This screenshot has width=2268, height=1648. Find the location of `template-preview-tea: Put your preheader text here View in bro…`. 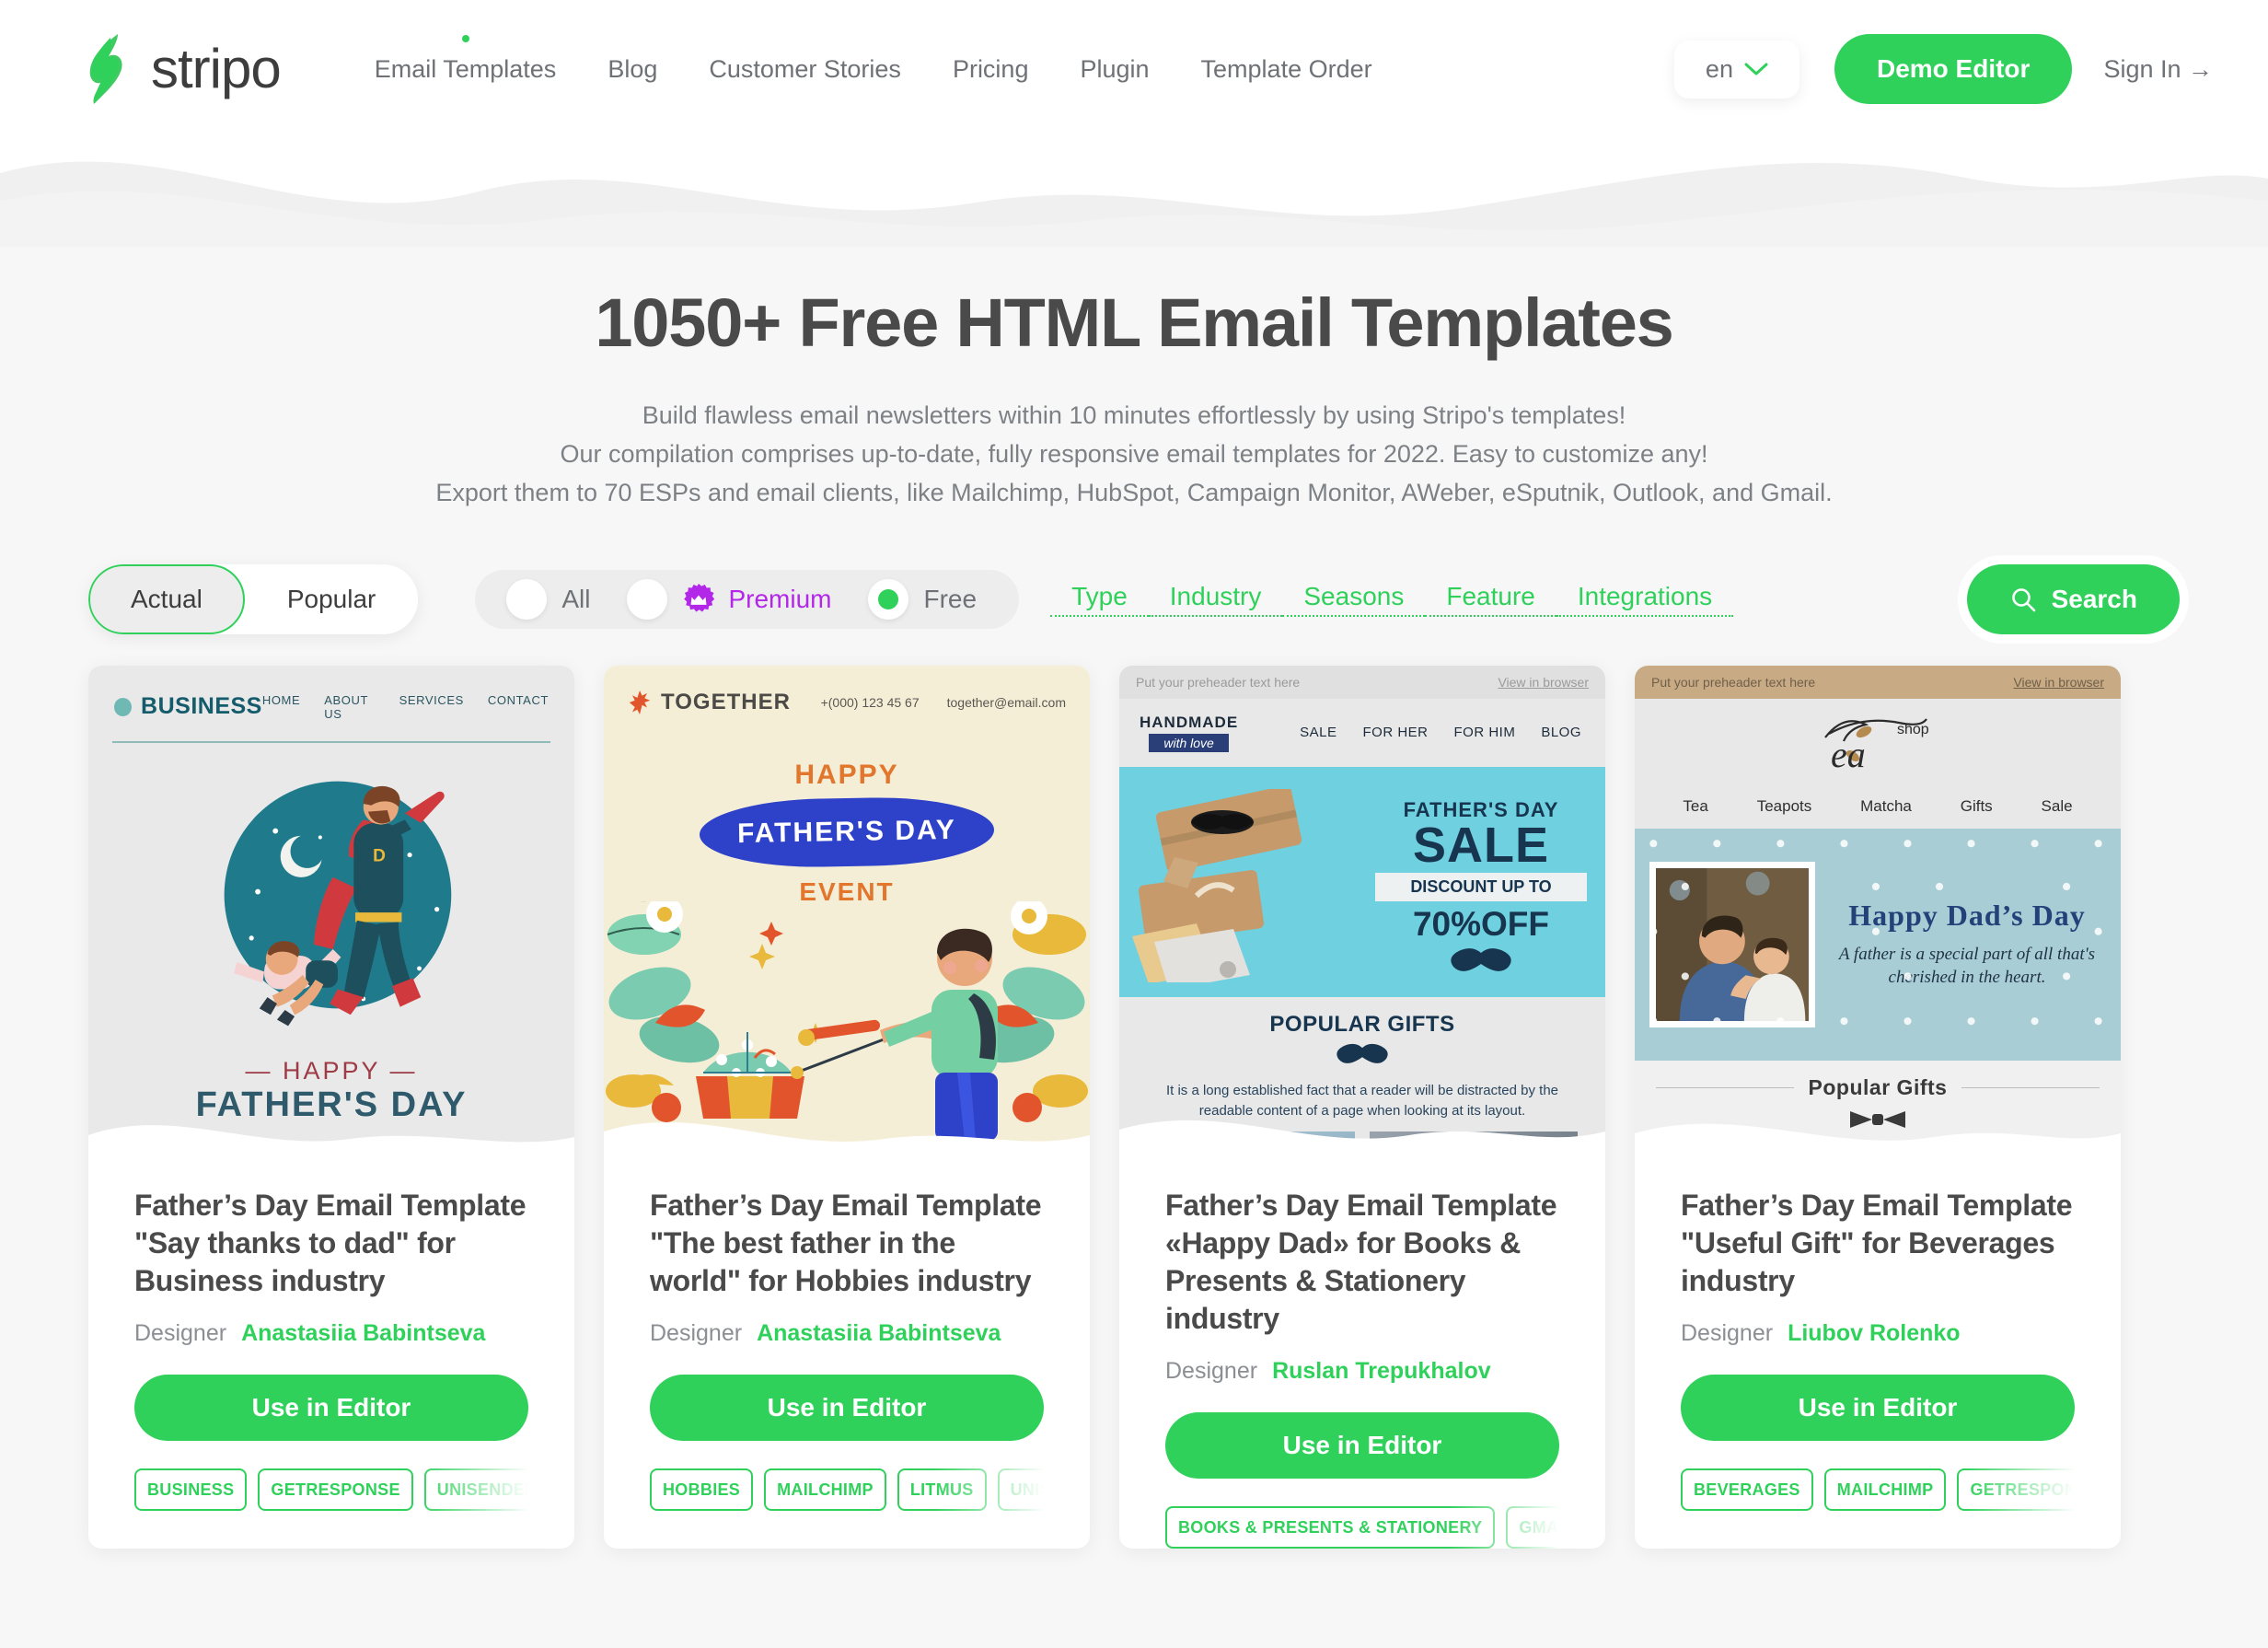

template-preview-tea: Put your preheader text here View in bro… is located at coordinates (1878, 914).